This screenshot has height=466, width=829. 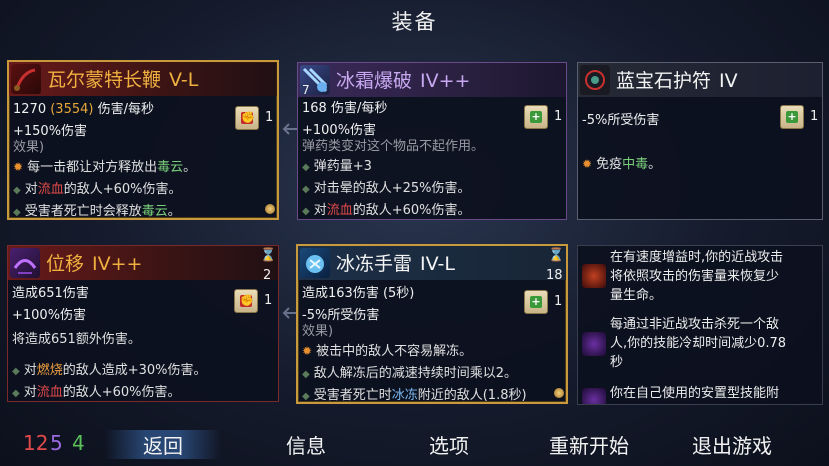 What do you see at coordinates (677, 81) in the screenshot?
I see `item-name: 蓝宝石护符 IV` at bounding box center [677, 81].